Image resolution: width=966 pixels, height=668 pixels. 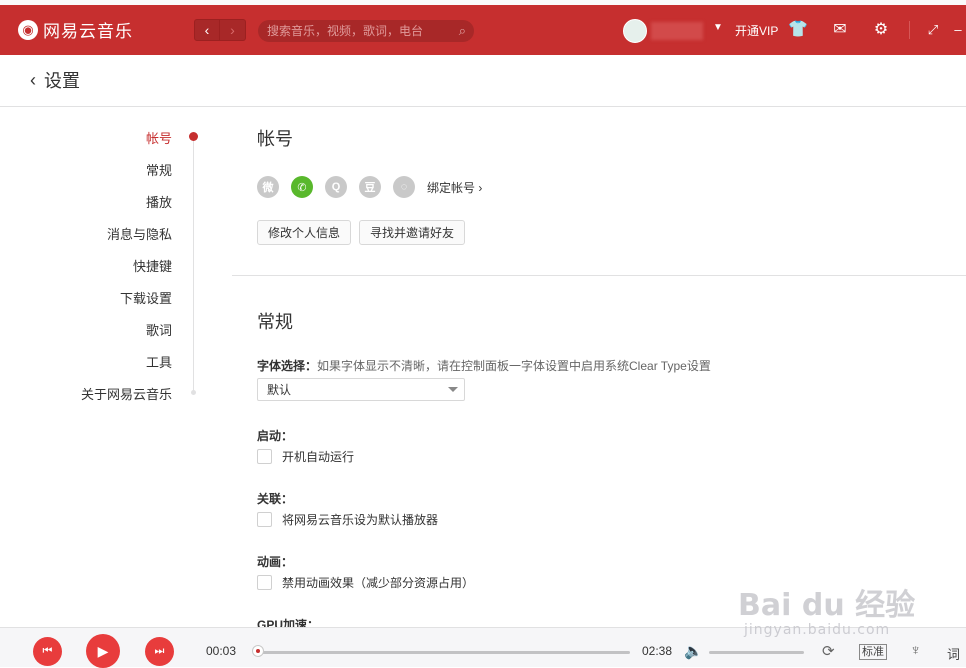 What do you see at coordinates (827, 605) in the screenshot?
I see `baidu-watermark: Bai du 经验` at bounding box center [827, 605].